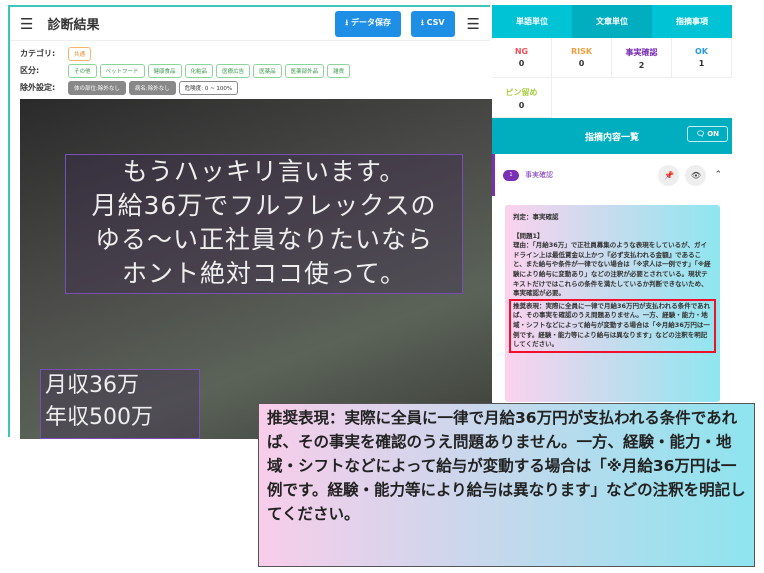  Describe the element at coordinates (702, 58) in the screenshot. I see `stat-ok: OK 1` at that location.